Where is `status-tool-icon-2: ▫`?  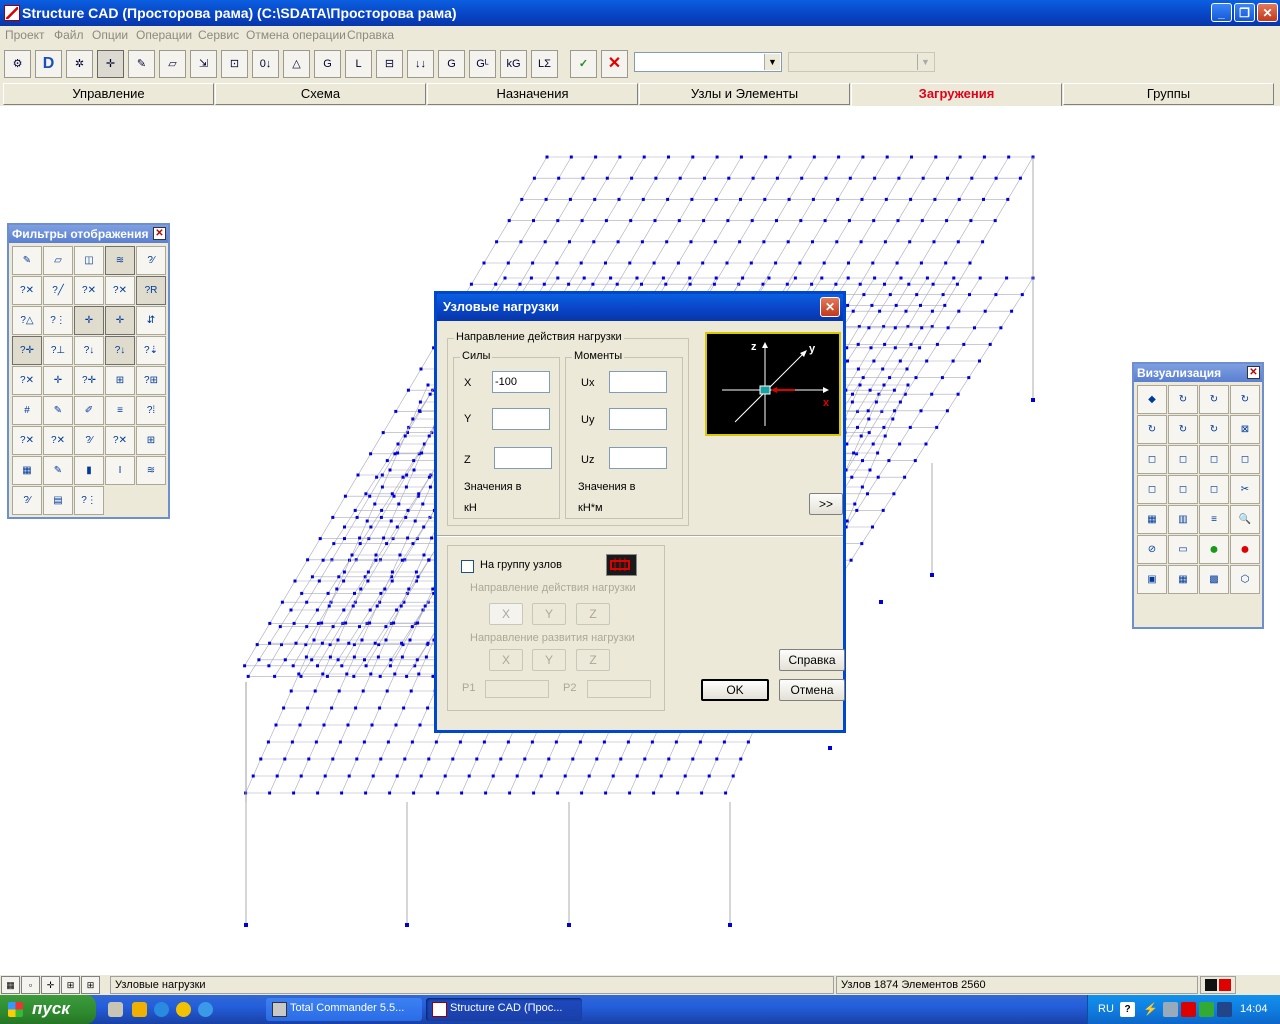 status-tool-icon-2: ▫ is located at coordinates (30, 985).